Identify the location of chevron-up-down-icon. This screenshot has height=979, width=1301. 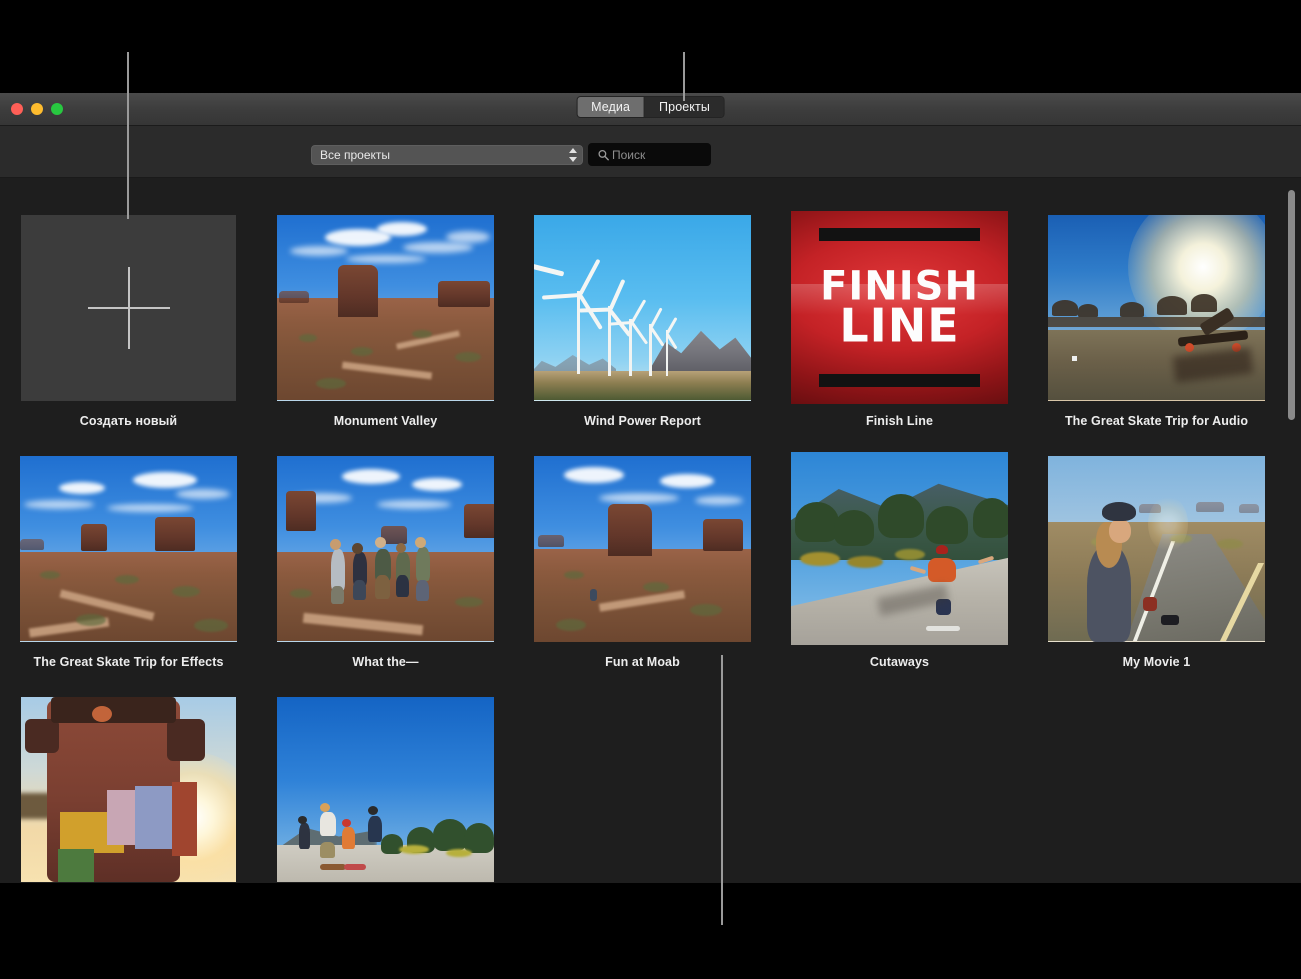
(572, 155).